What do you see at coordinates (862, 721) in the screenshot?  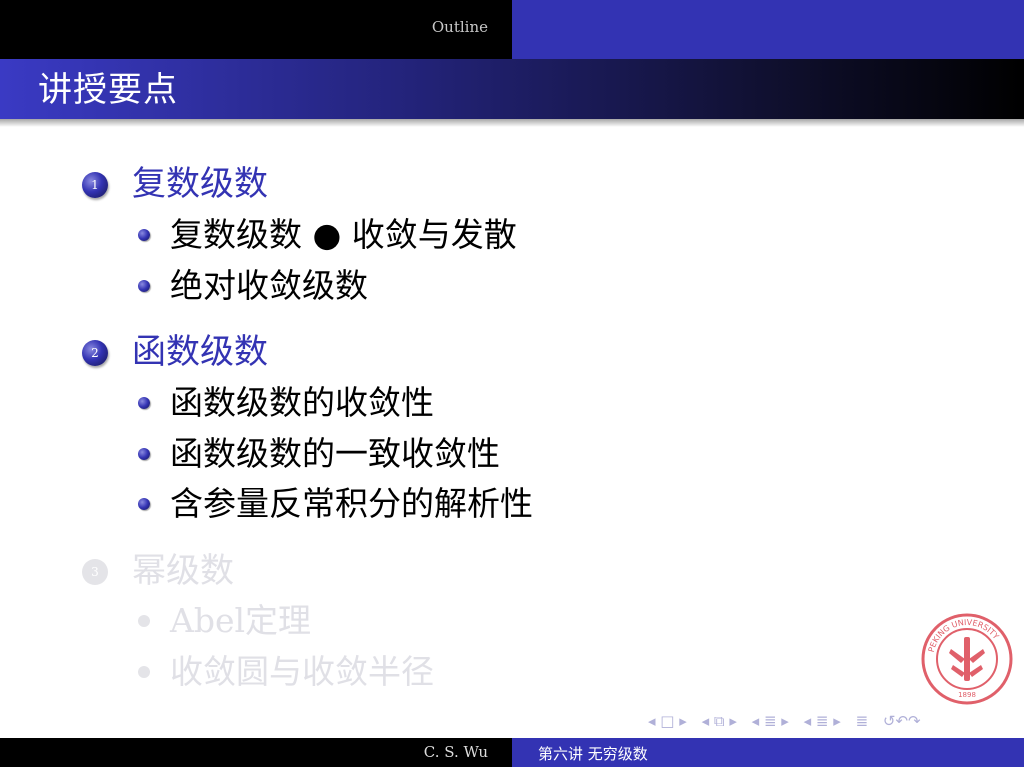 I see `align-icon: ≣` at bounding box center [862, 721].